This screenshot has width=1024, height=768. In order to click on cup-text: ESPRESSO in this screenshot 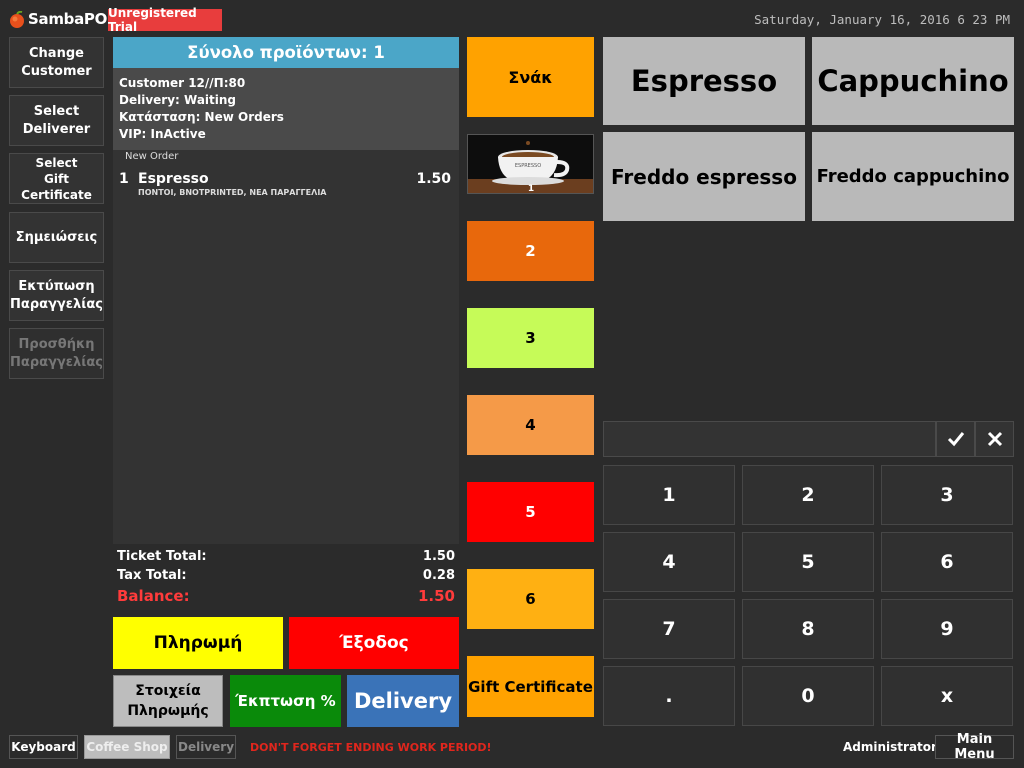, I will do `click(528, 166)`.